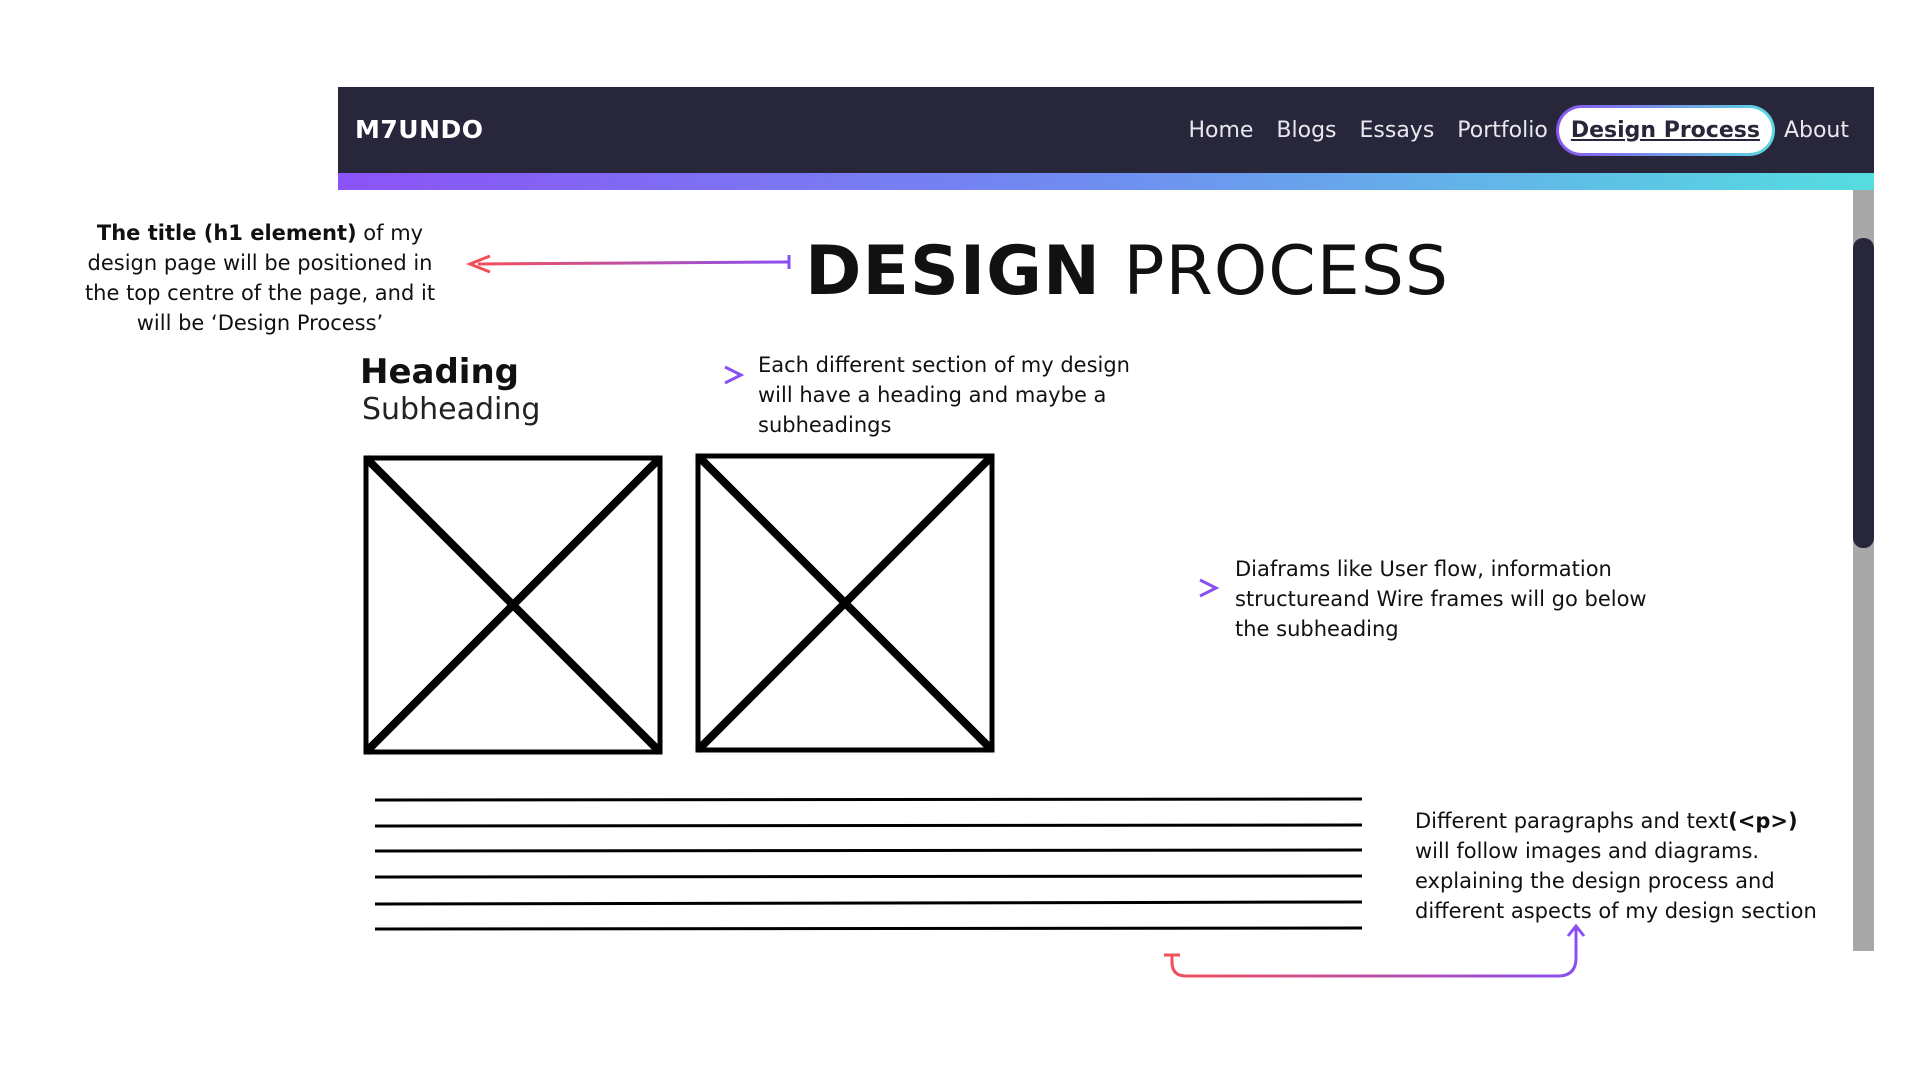  Describe the element at coordinates (635, 375) in the screenshot. I see `arrow-heading` at that location.